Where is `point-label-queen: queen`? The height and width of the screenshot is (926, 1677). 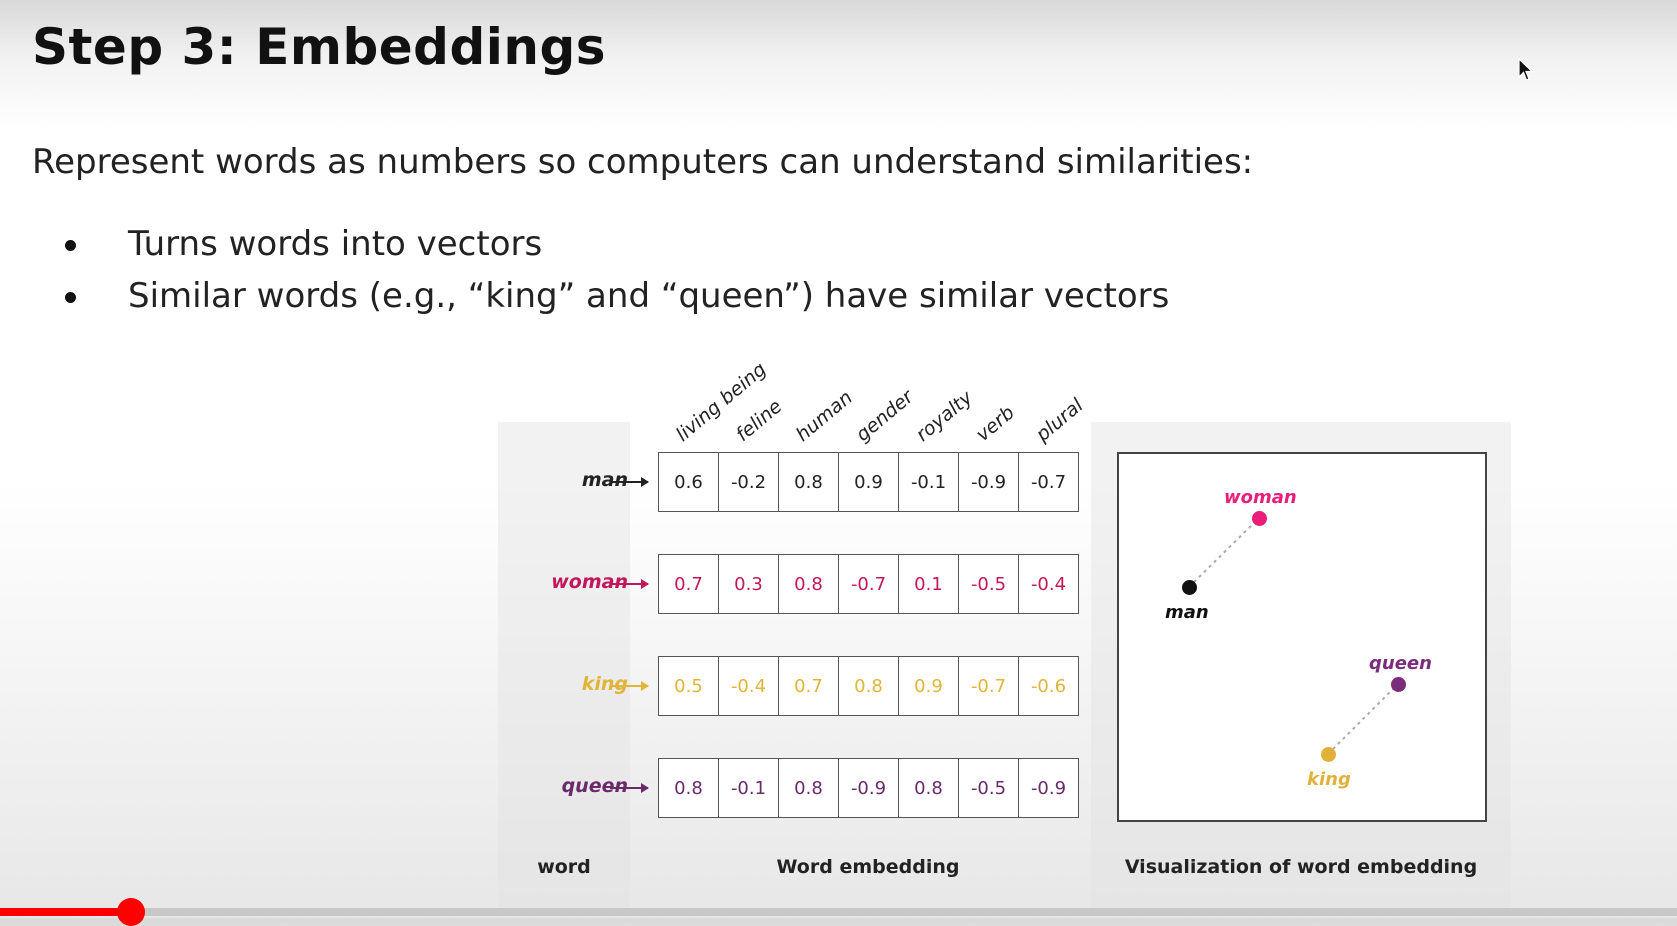
point-label-queen: queen is located at coordinates (1400, 663).